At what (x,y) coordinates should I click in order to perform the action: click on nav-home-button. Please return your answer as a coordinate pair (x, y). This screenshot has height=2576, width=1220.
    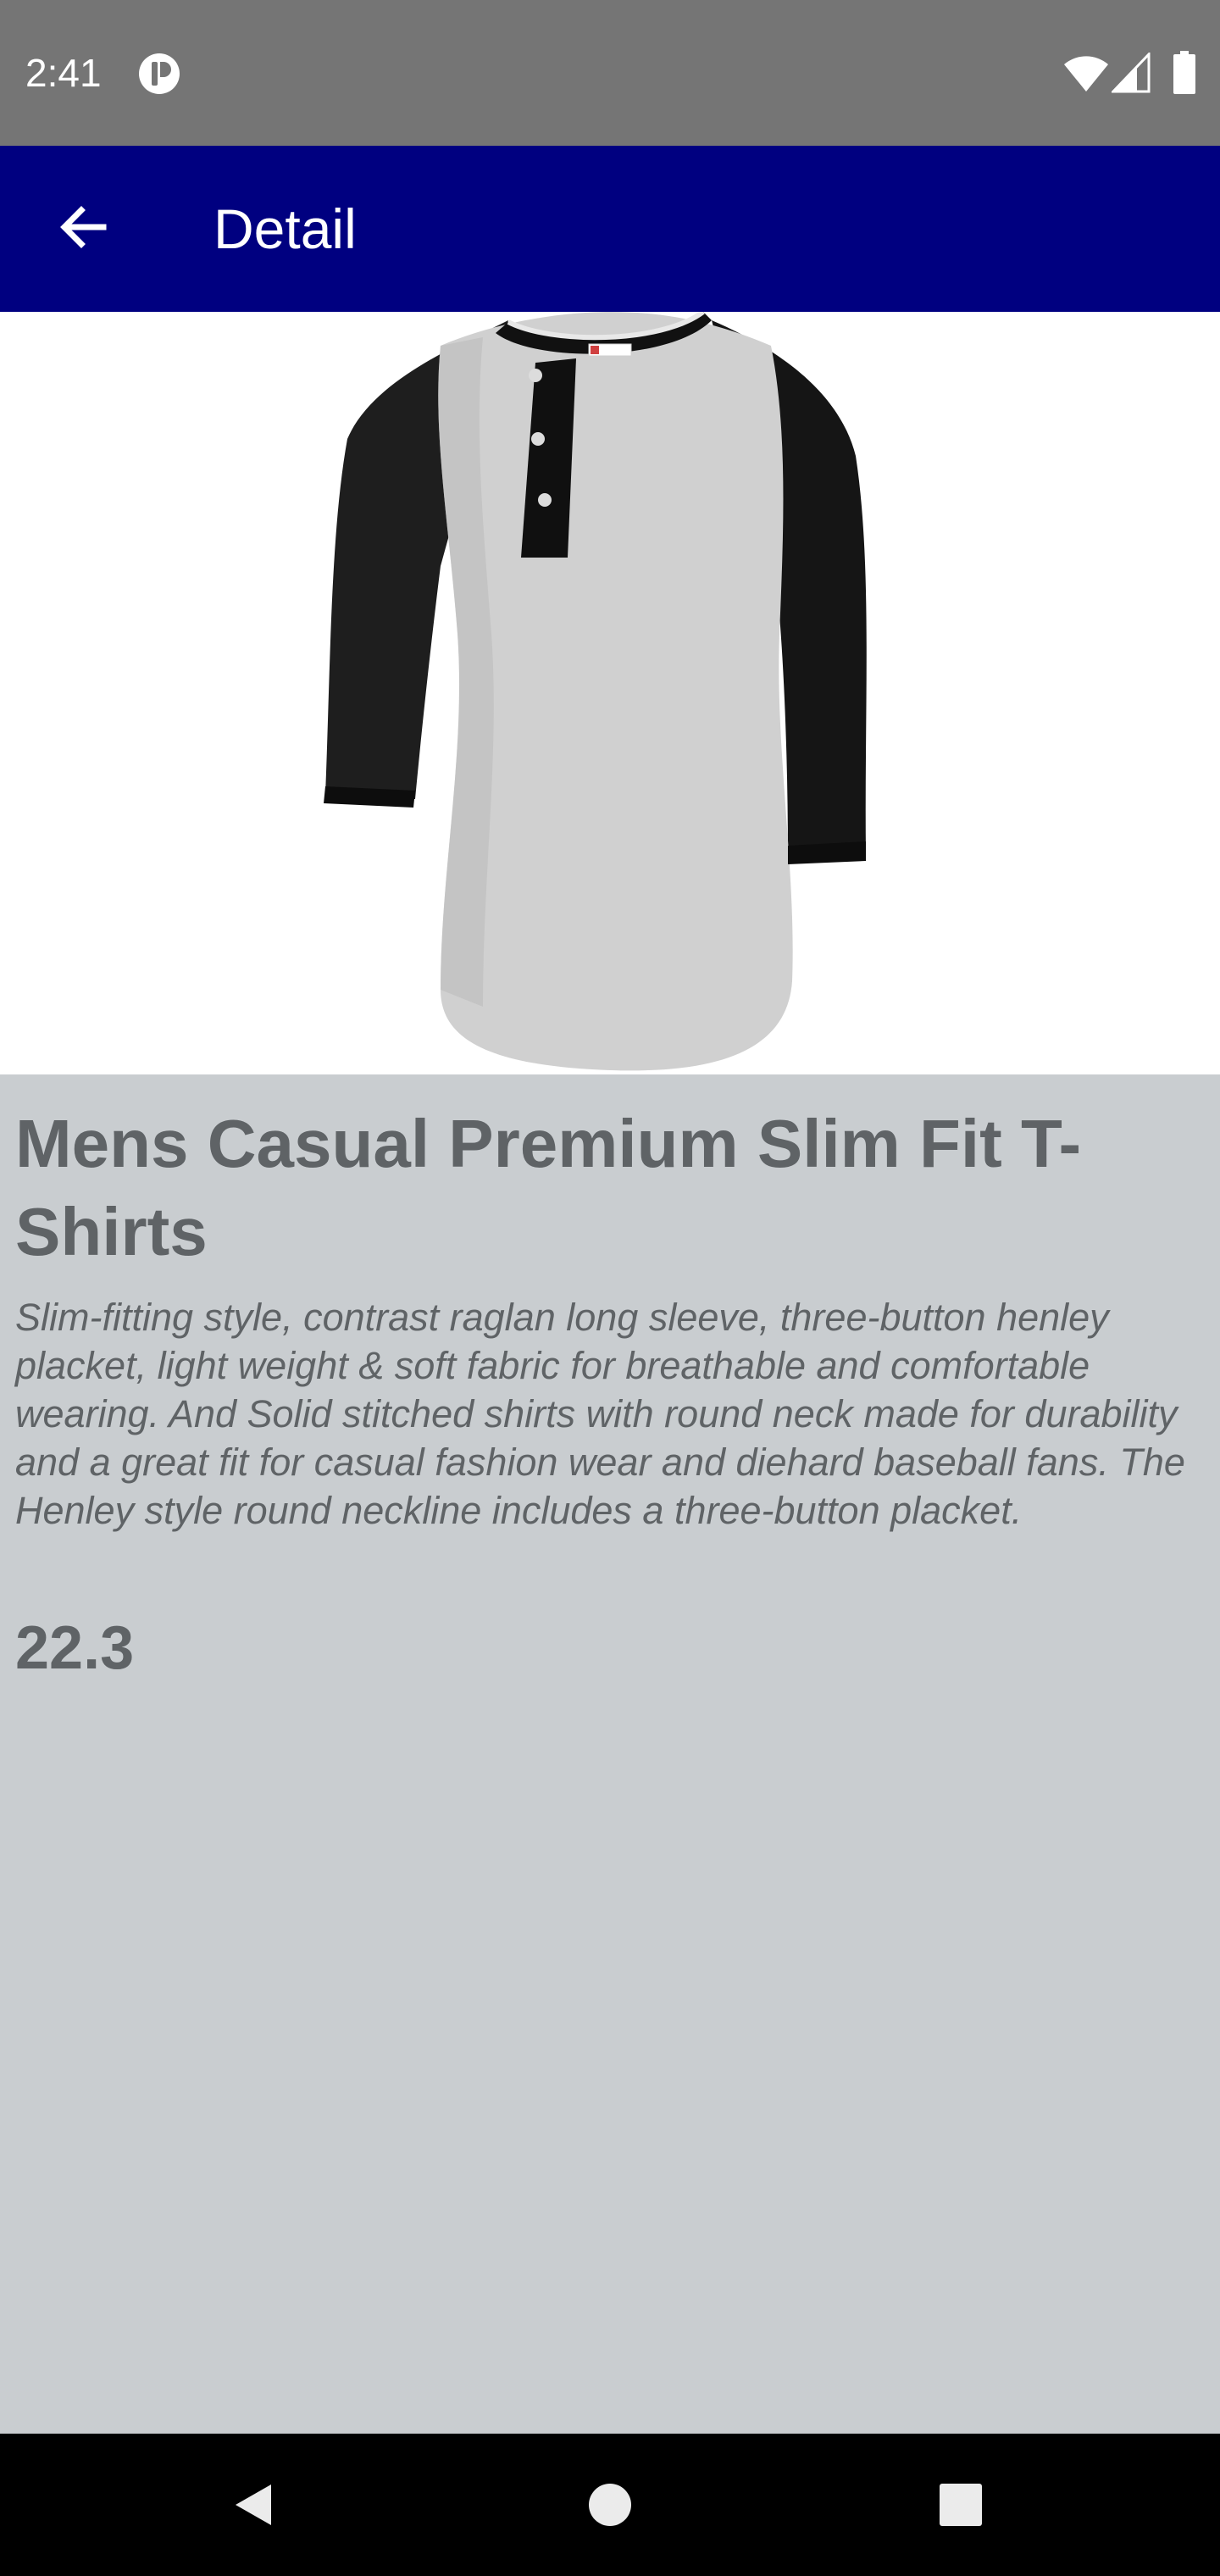
    Looking at the image, I should click on (610, 2504).